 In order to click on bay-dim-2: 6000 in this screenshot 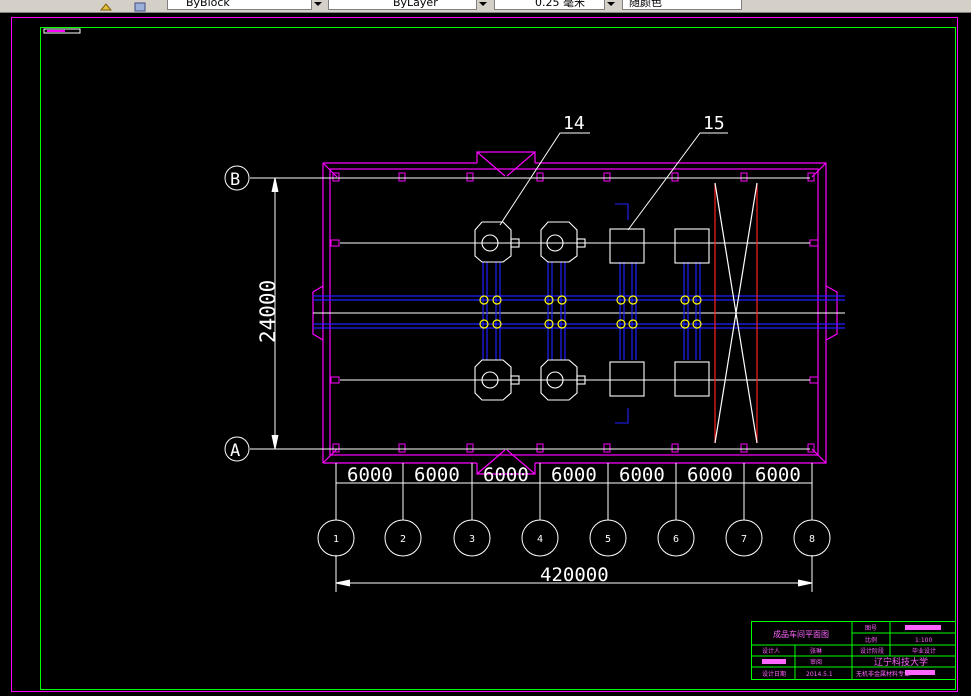, I will do `click(437, 475)`.